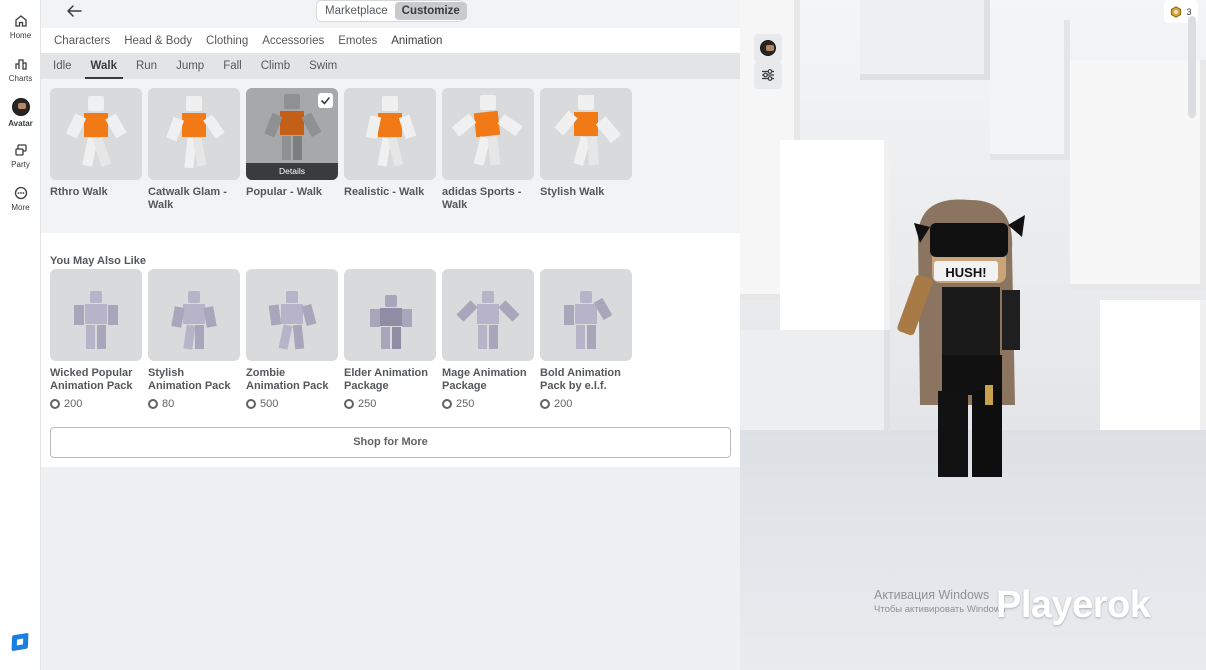 The width and height of the screenshot is (1206, 670). I want to click on bundle-name: Bold Animation Pack by e.l.f., so click(580, 379).